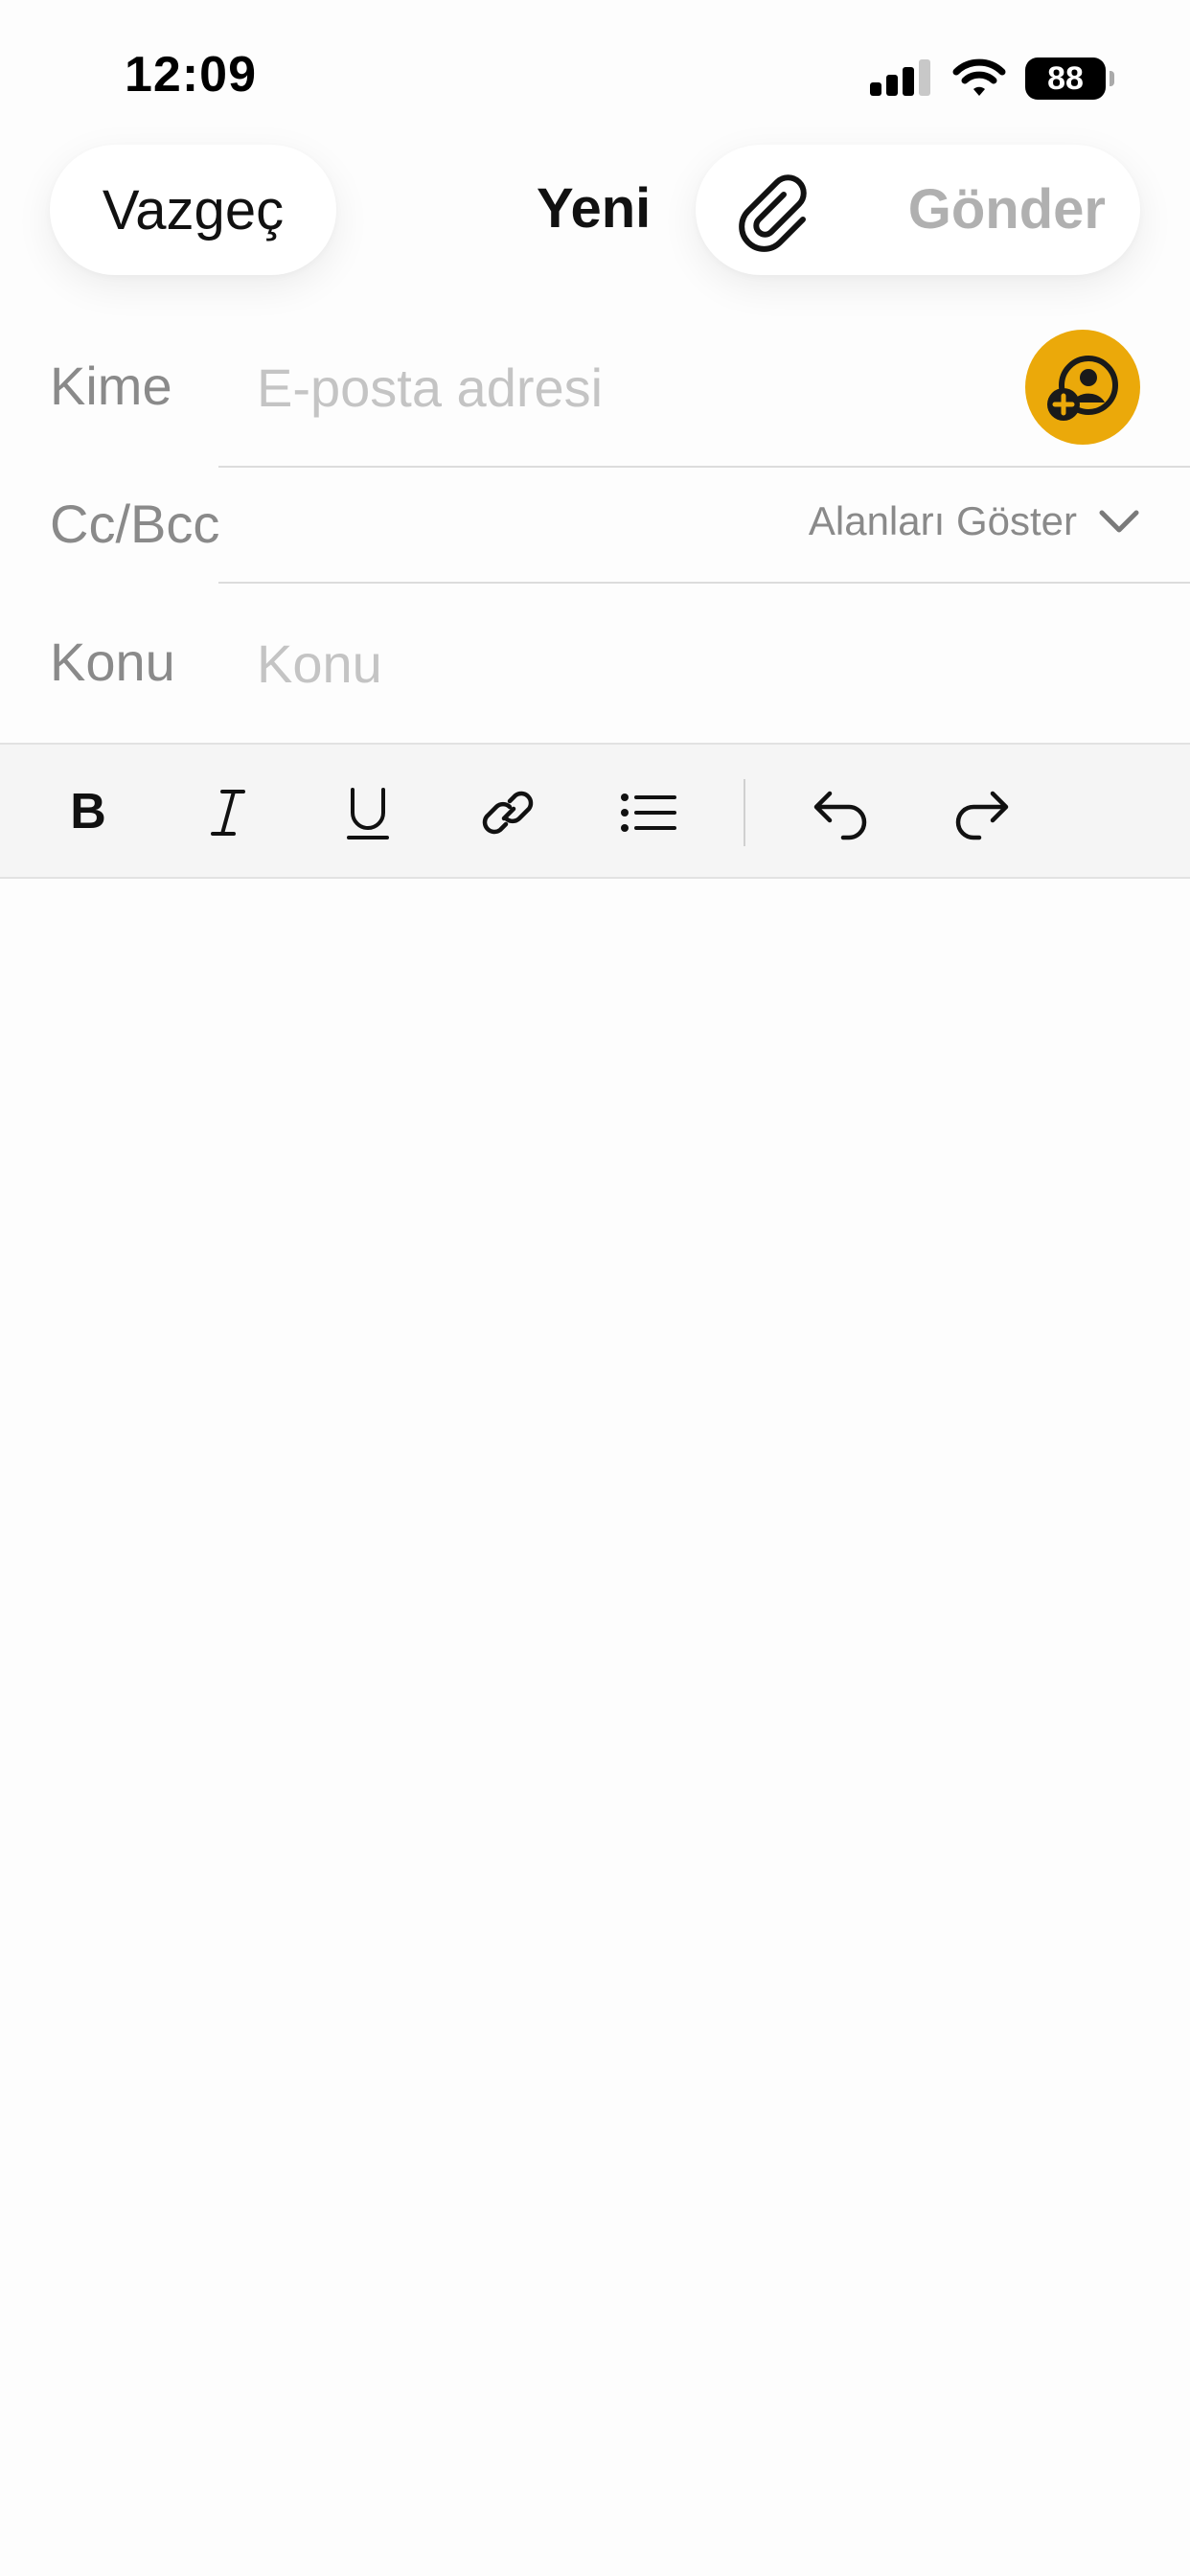  I want to click on to-email-input, so click(626, 387).